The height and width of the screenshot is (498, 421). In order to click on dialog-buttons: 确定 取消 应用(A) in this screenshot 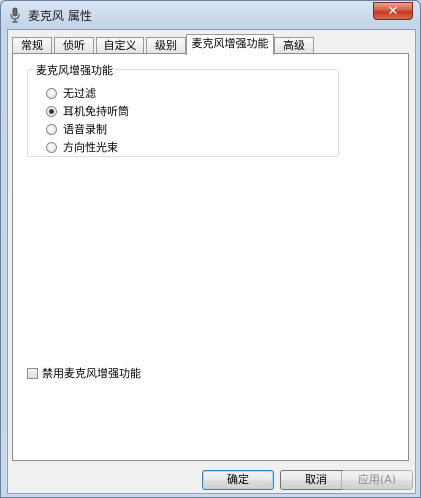, I will do `click(211, 479)`.